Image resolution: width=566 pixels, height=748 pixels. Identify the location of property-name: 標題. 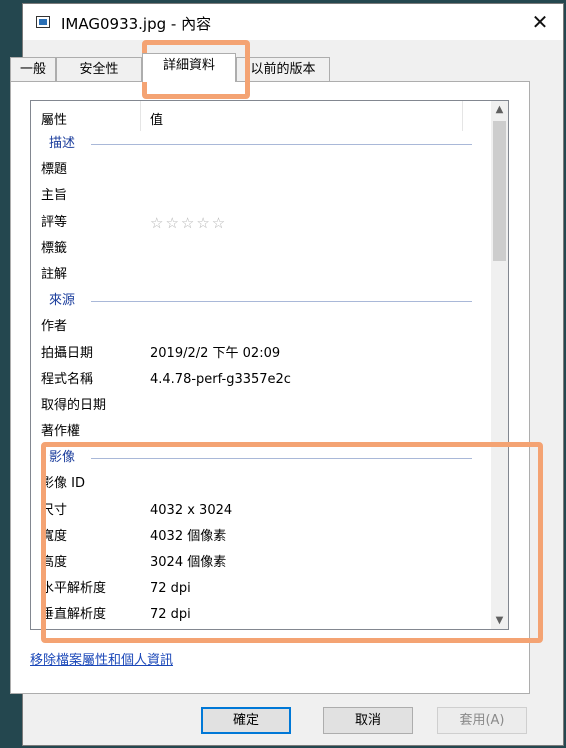
(54, 170).